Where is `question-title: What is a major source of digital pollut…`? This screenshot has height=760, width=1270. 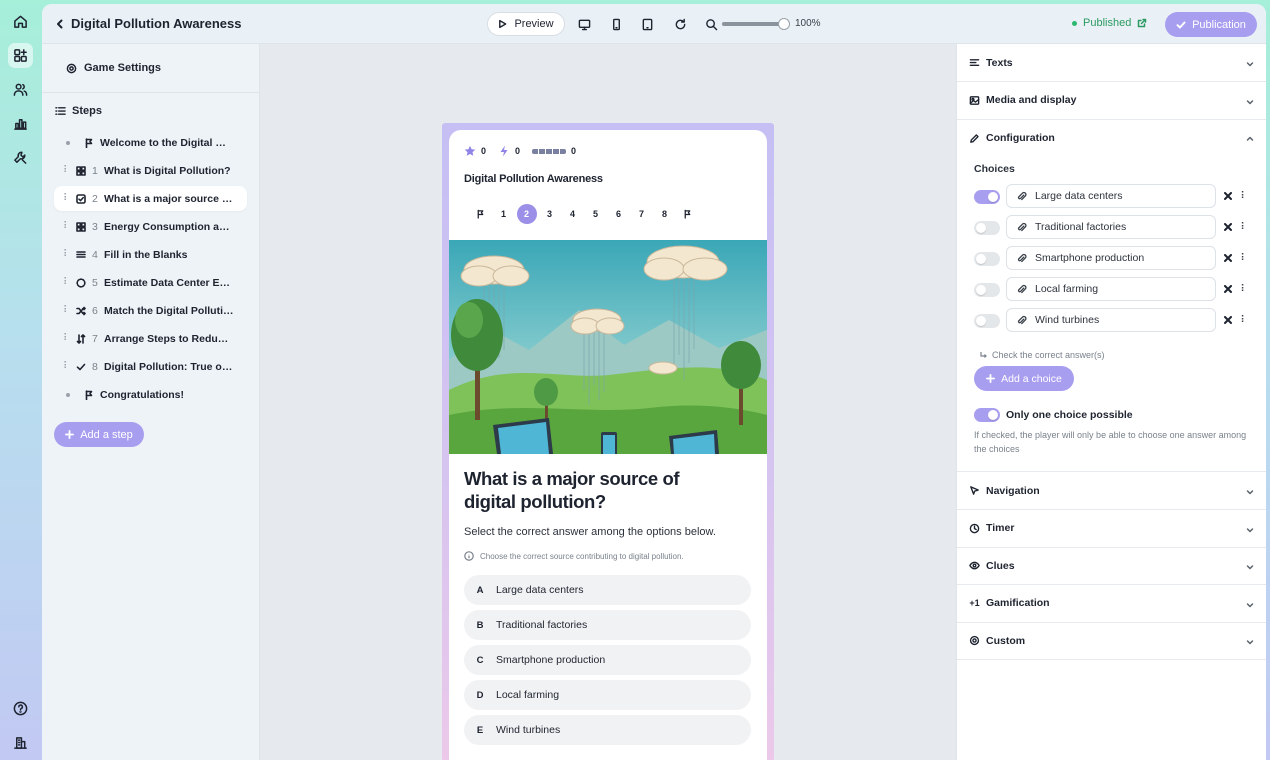
question-title: What is a major source of digital pollut… is located at coordinates (572, 490).